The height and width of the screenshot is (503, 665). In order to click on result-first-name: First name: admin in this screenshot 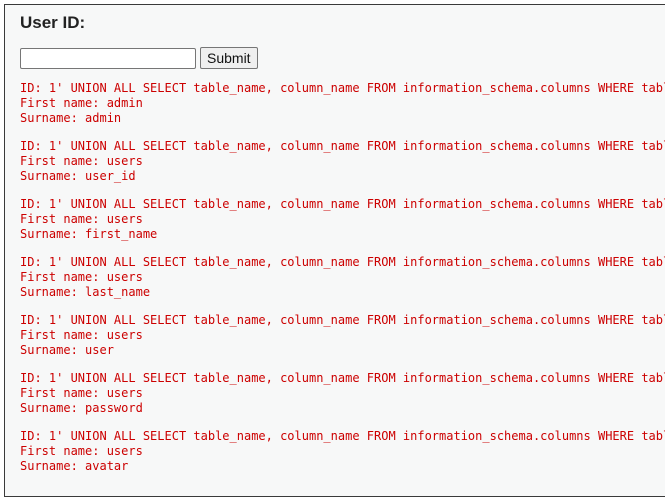, I will do `click(81, 103)`.